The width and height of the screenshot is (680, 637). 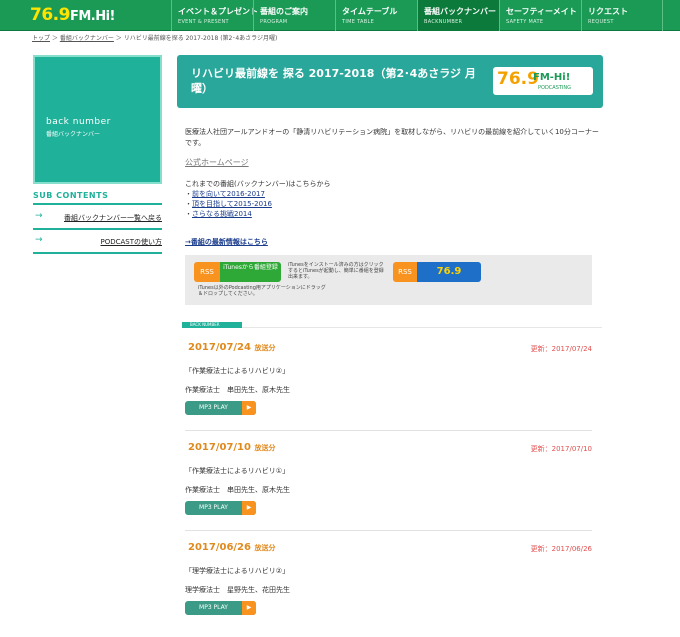 I want to click on nav-label: 番組バックナンバー, so click(x=460, y=11).